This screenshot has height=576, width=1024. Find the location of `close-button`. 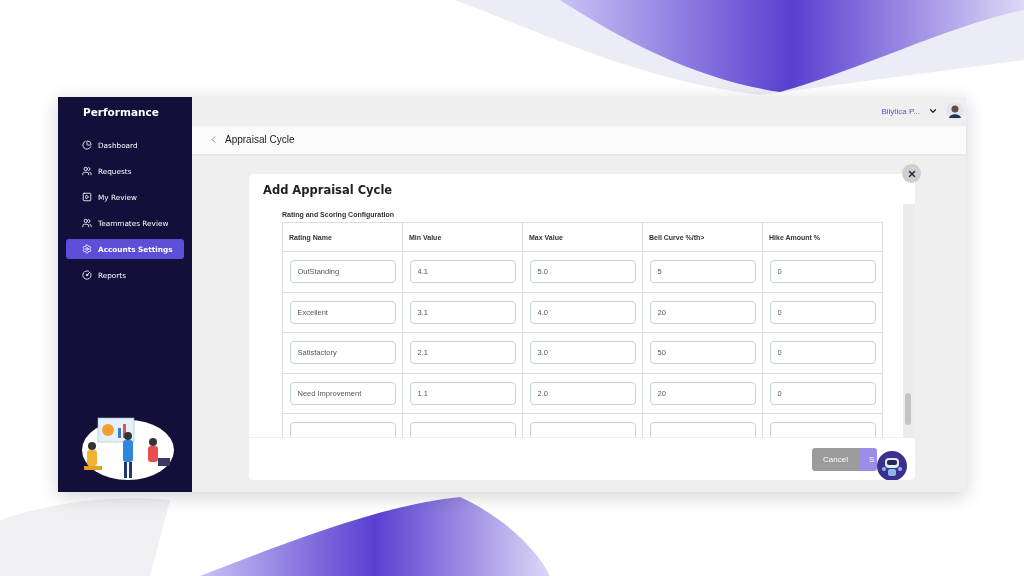

close-button is located at coordinates (911, 173).